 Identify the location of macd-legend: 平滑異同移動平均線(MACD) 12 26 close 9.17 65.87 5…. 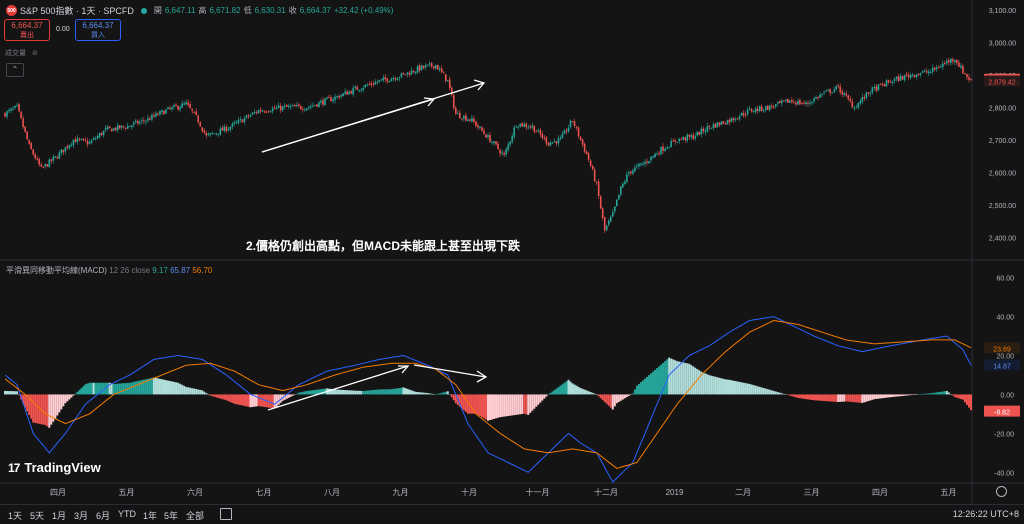
(109, 270).